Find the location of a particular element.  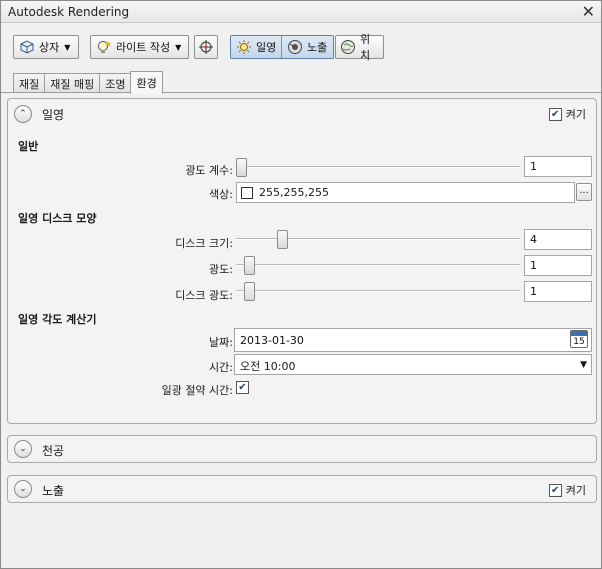

disc-intensity-slider-thumb is located at coordinates (249, 291).